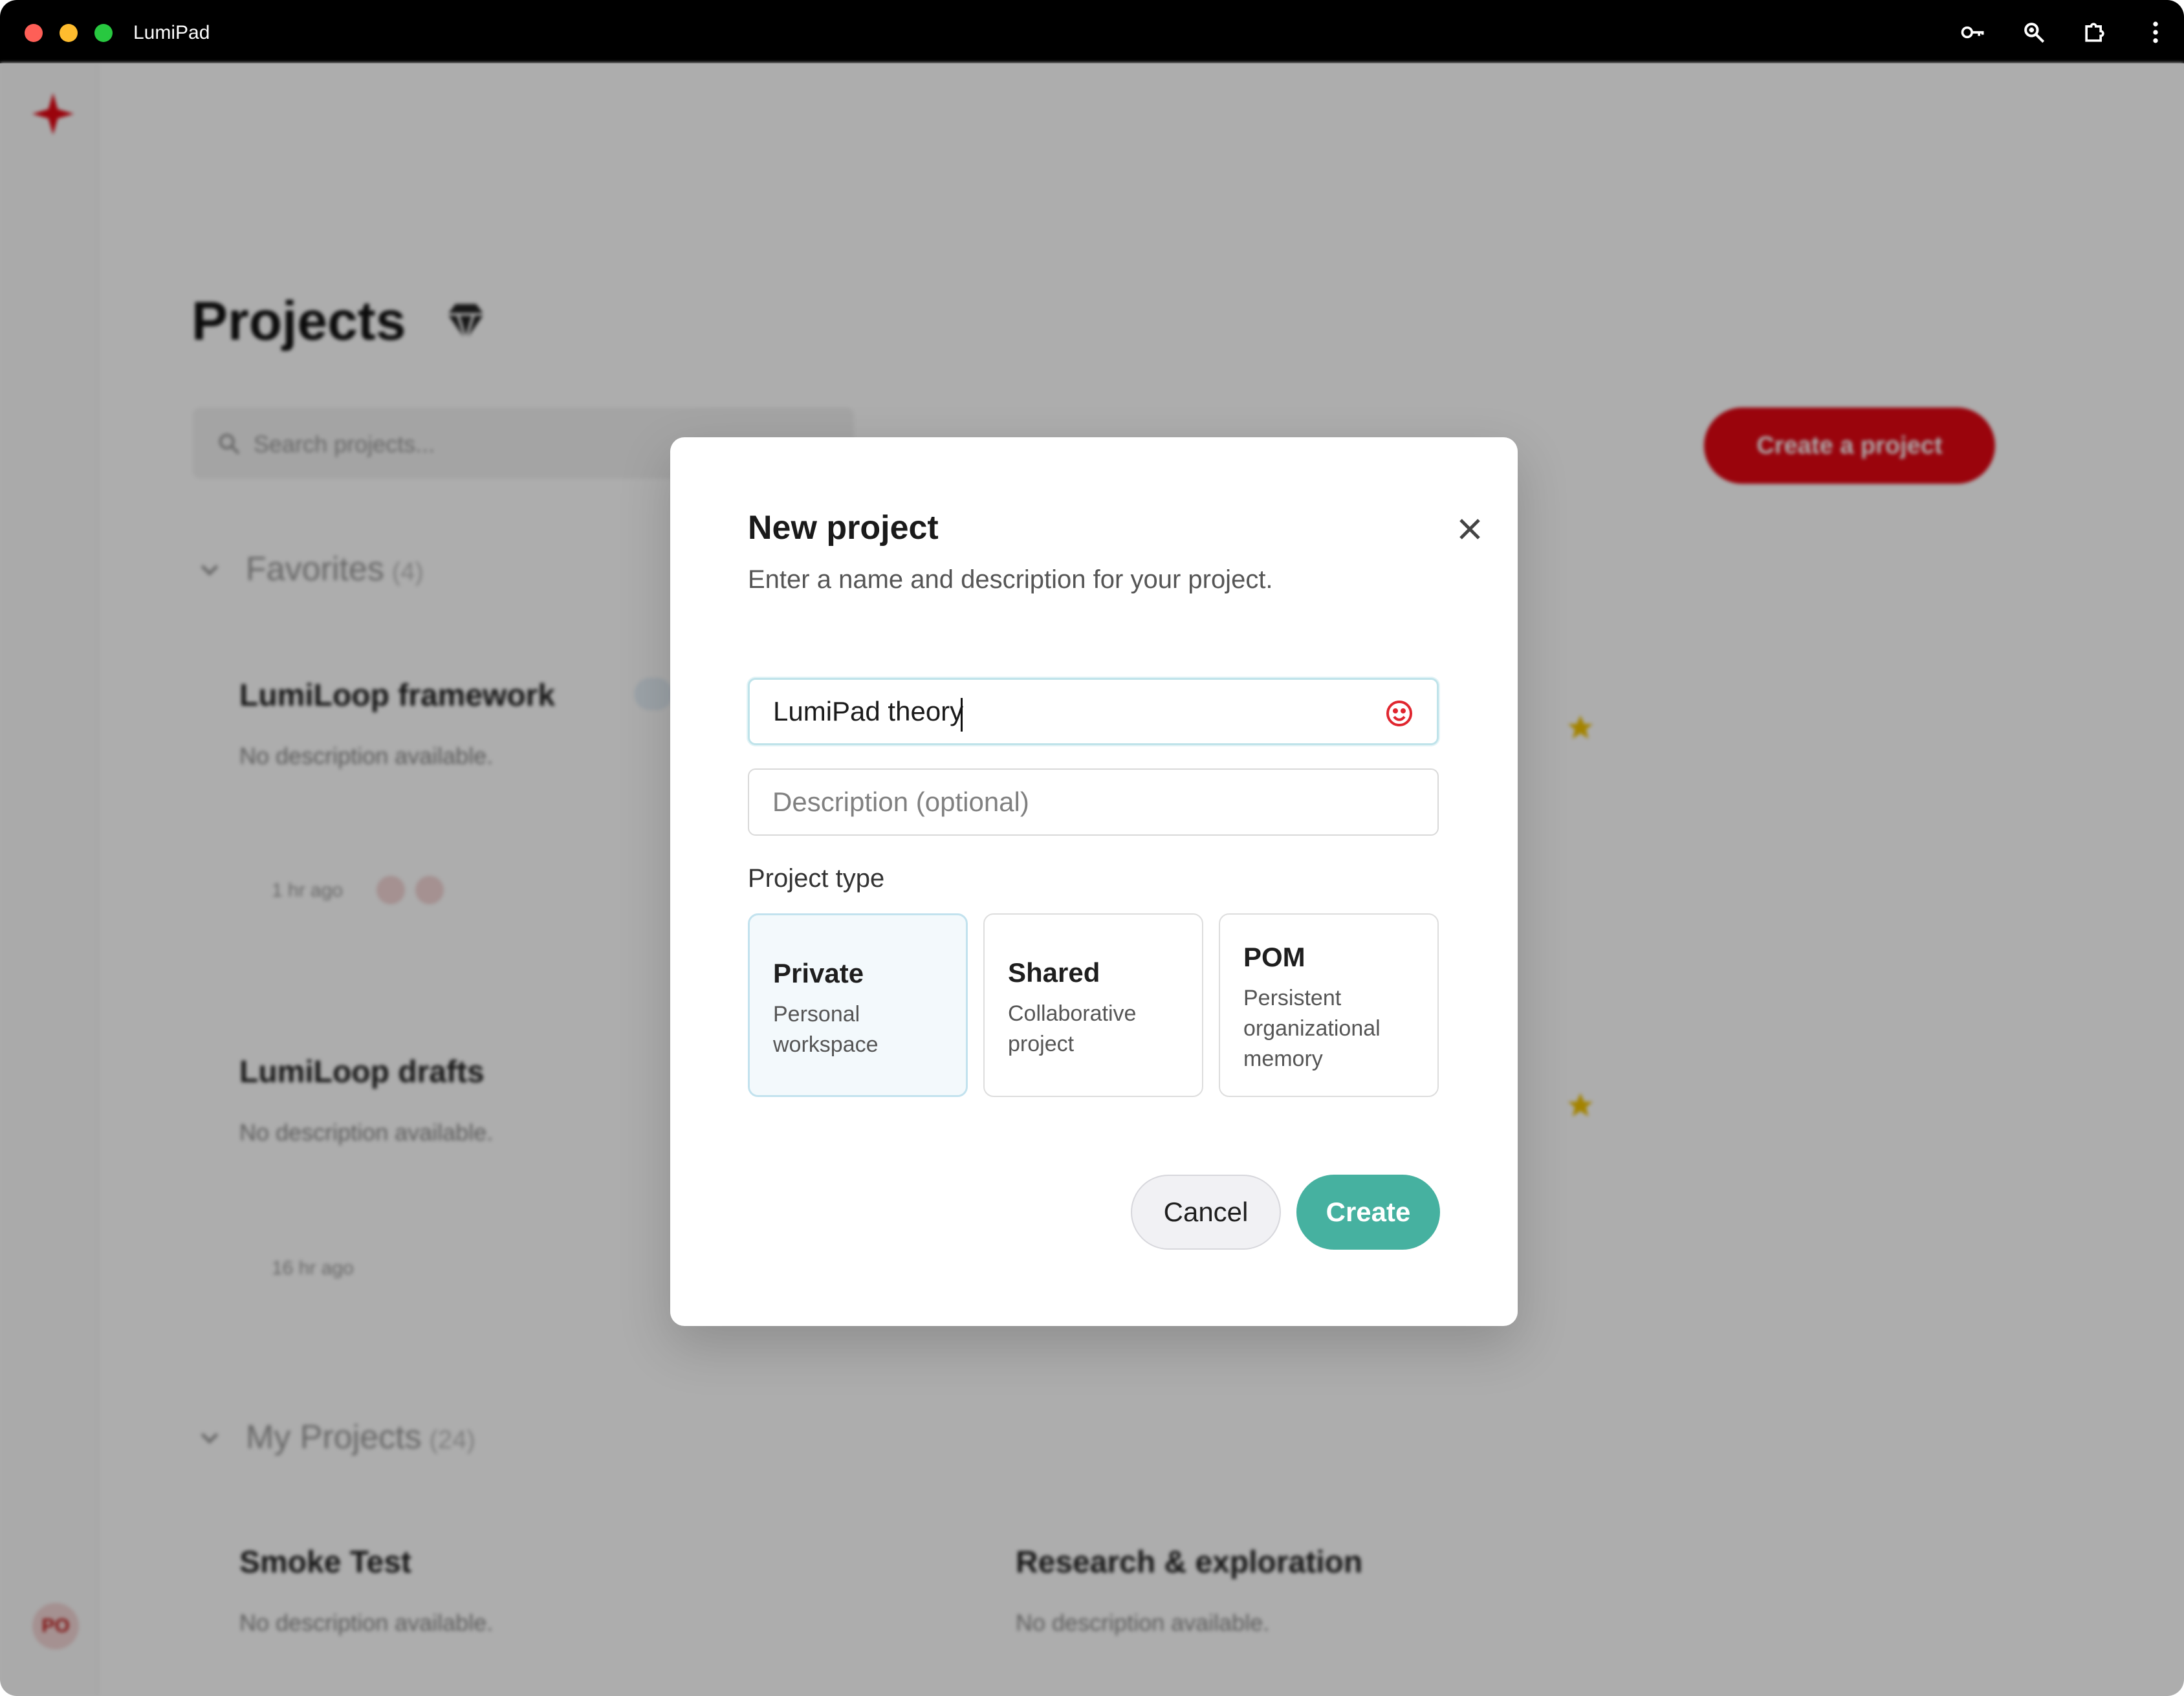 This screenshot has width=2184, height=1696. I want to click on project-type-pom: POM Persistent organizational memory, so click(1329, 1005).